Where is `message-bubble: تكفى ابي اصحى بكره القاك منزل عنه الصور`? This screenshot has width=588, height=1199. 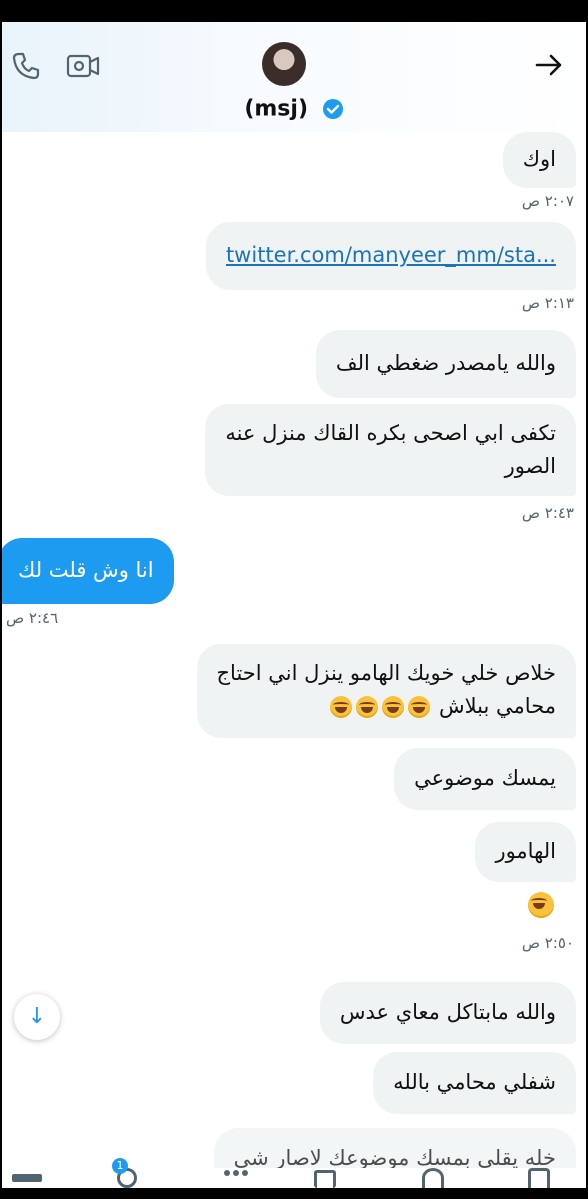 message-bubble: تكفى ابي اصحى بكره القاك منزل عنه الصور is located at coordinates (390, 450).